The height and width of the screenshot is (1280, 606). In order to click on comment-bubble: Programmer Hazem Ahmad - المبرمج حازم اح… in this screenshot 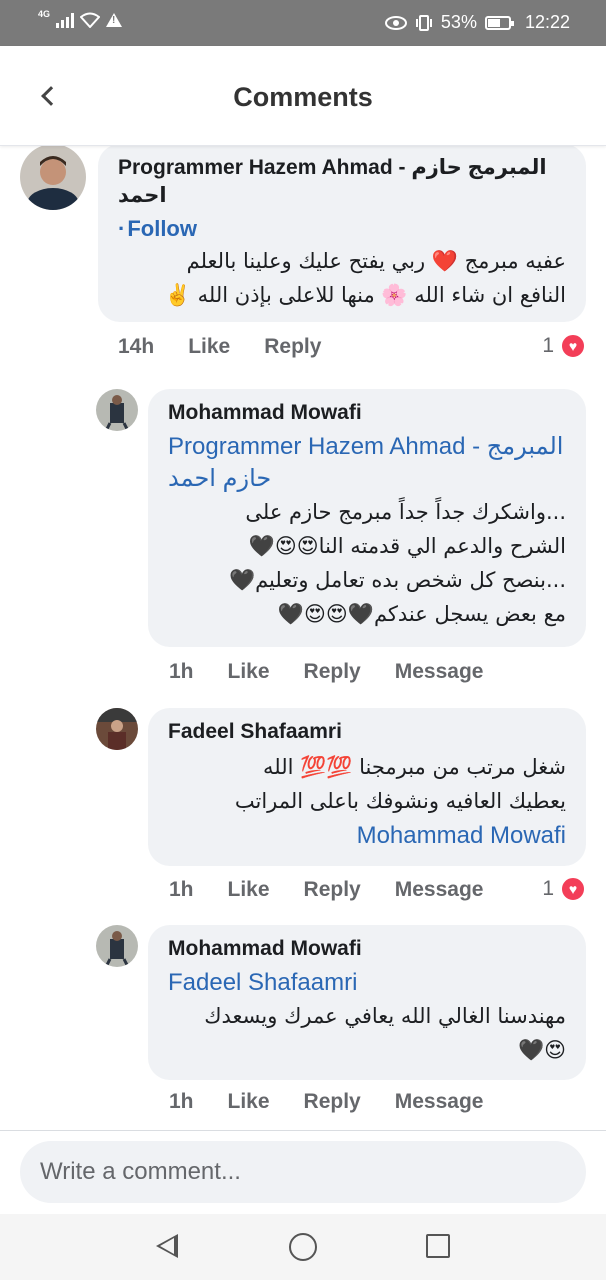, I will do `click(342, 234)`.